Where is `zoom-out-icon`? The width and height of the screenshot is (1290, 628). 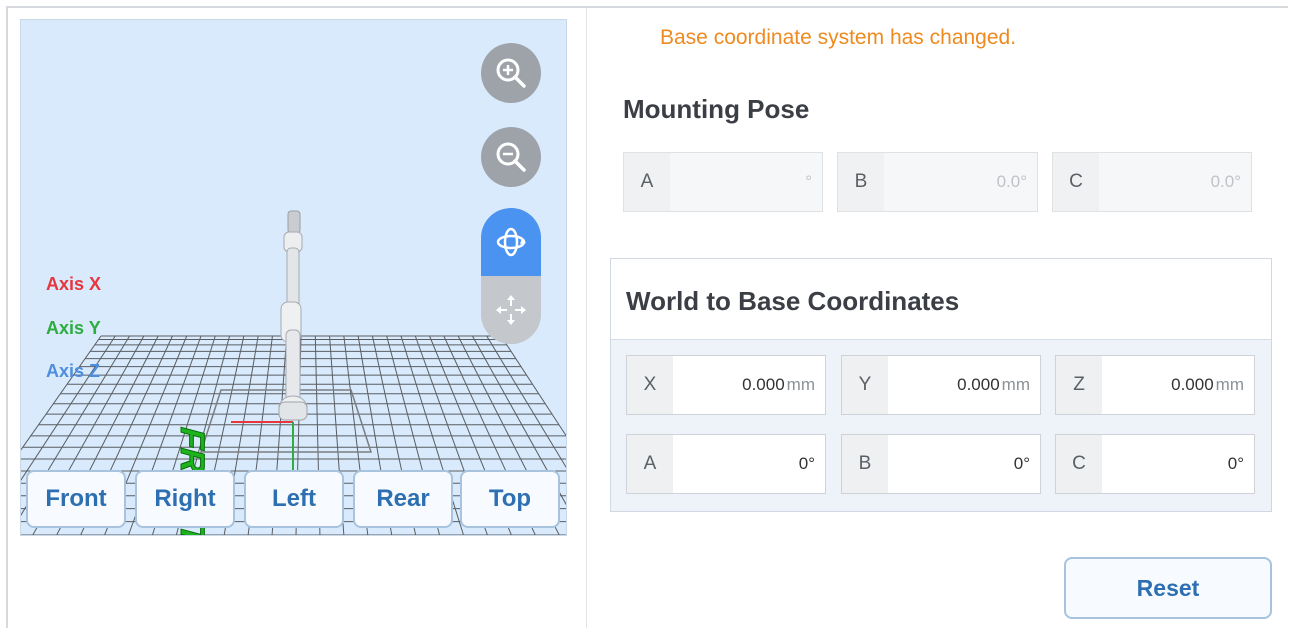 zoom-out-icon is located at coordinates (511, 157).